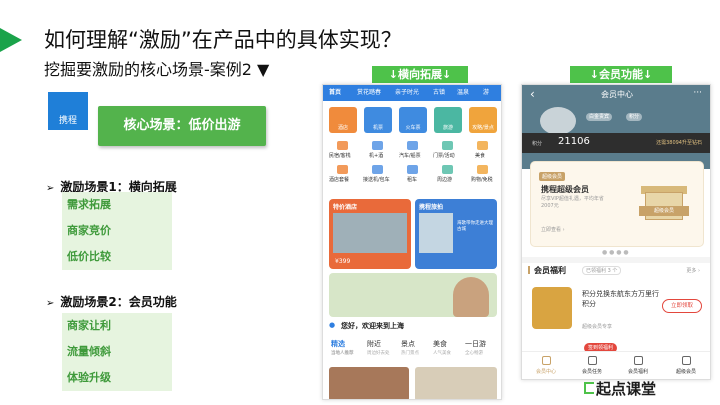  I want to click on grid-small-label: 酒店套餐, so click(339, 179).